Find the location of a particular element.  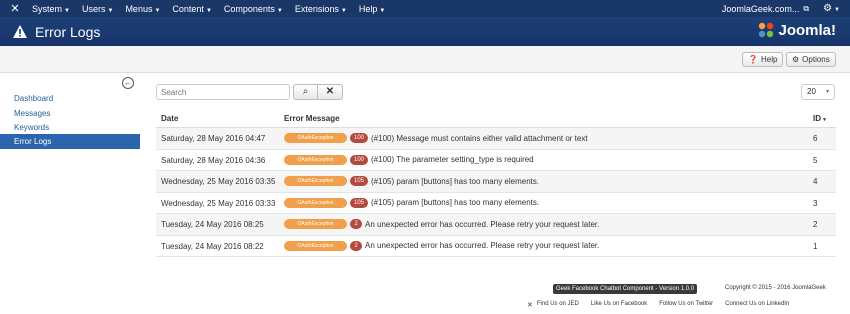

help-label: Help is located at coordinates (769, 59).